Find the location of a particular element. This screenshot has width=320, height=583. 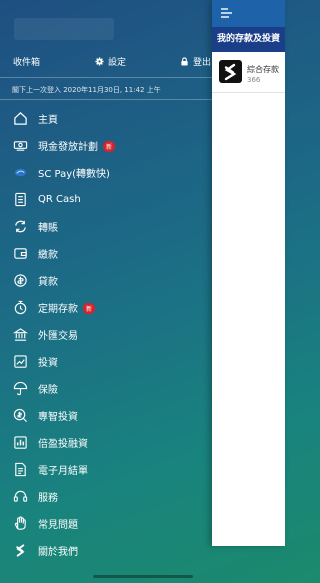

menu-item-label: 專智投資 is located at coordinates (58, 417).